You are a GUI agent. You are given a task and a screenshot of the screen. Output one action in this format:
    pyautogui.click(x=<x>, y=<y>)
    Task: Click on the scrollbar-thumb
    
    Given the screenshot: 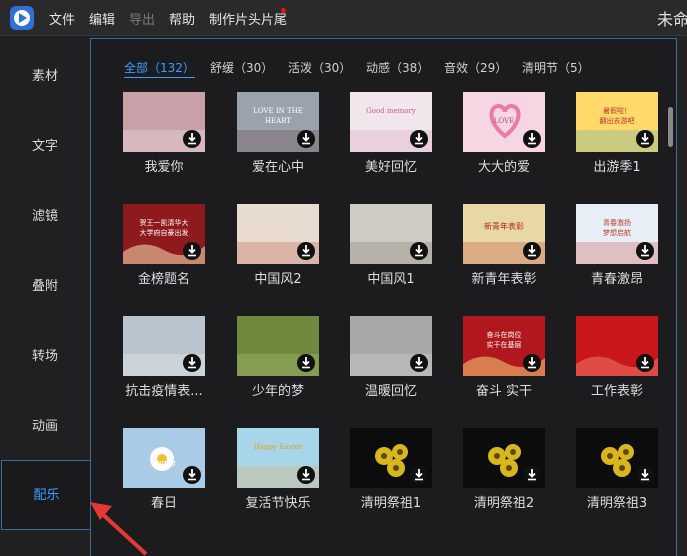 What is the action you would take?
    pyautogui.click(x=670, y=127)
    